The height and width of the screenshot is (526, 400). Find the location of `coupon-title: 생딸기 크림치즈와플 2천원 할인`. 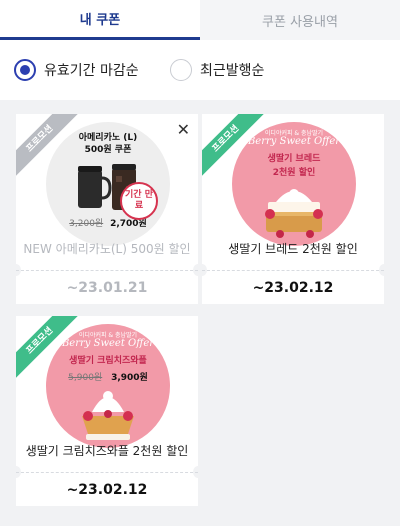

coupon-title: 생딸기 크림치즈와플 2천원 할인 is located at coordinates (107, 451).